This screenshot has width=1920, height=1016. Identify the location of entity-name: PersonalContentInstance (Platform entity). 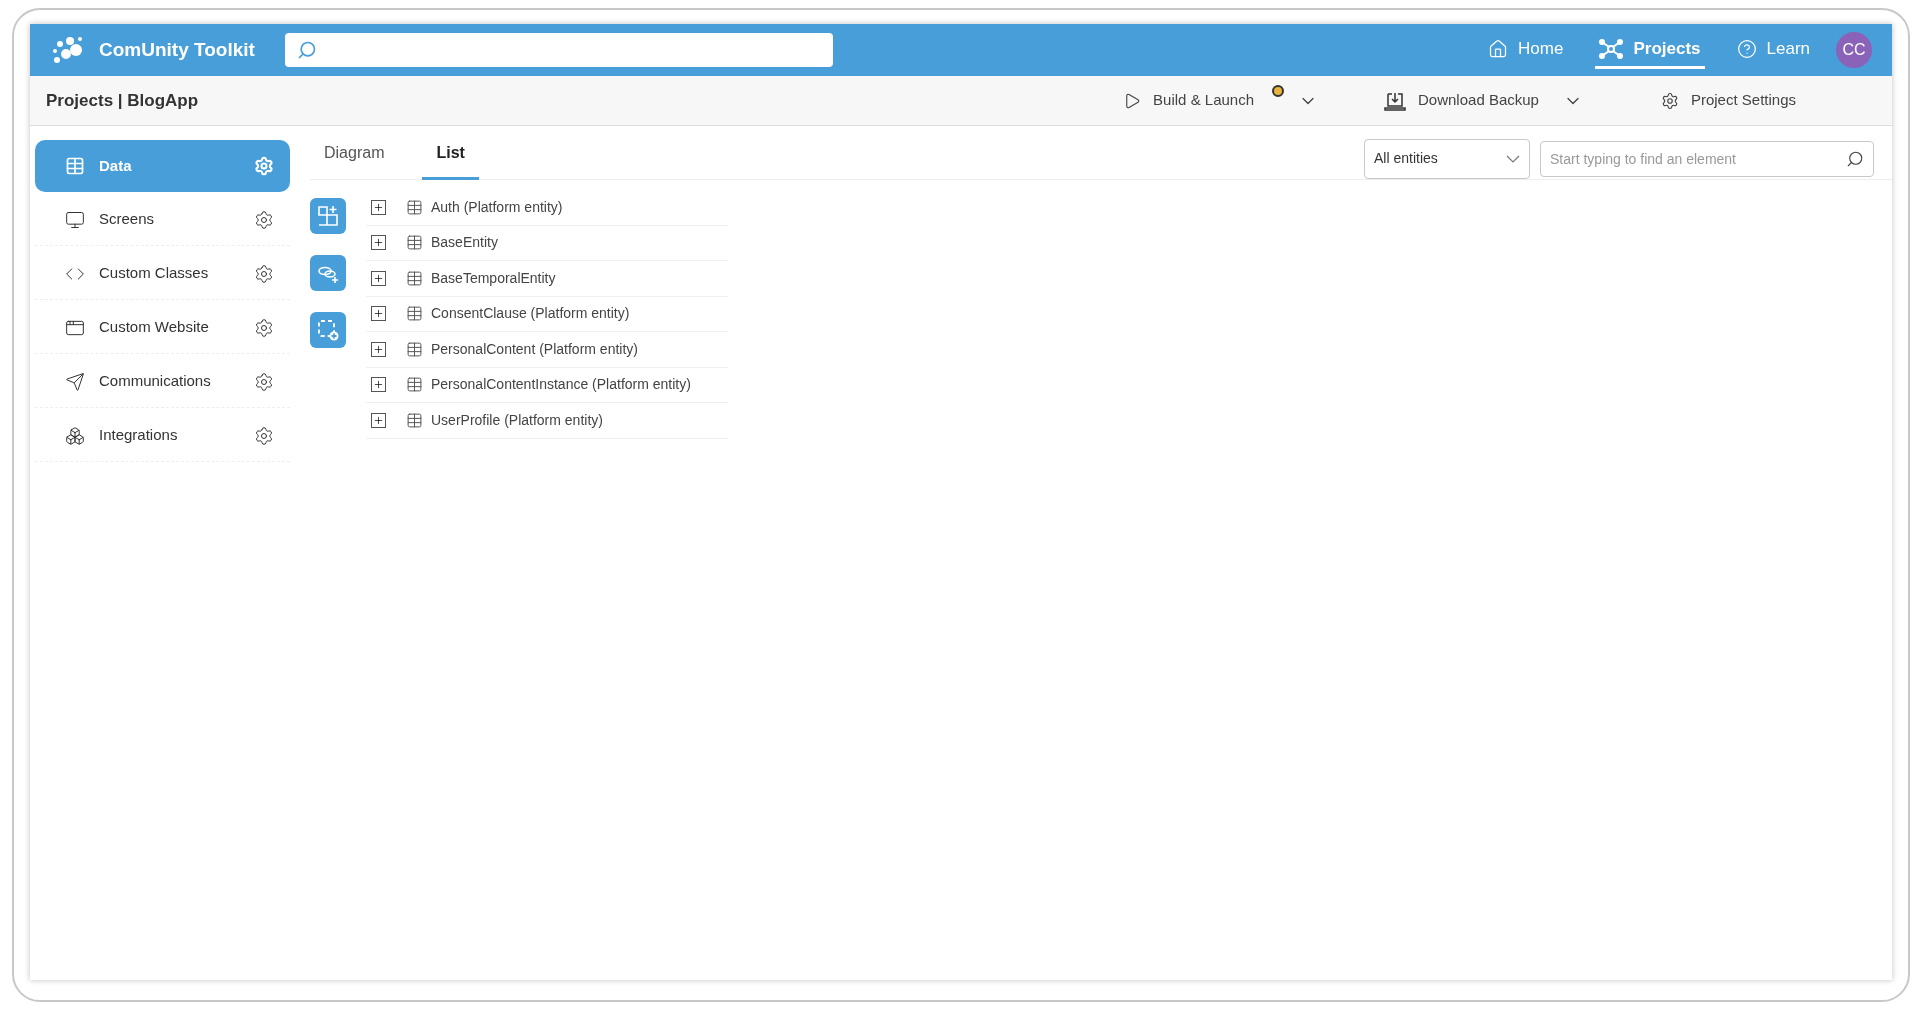
(561, 385).